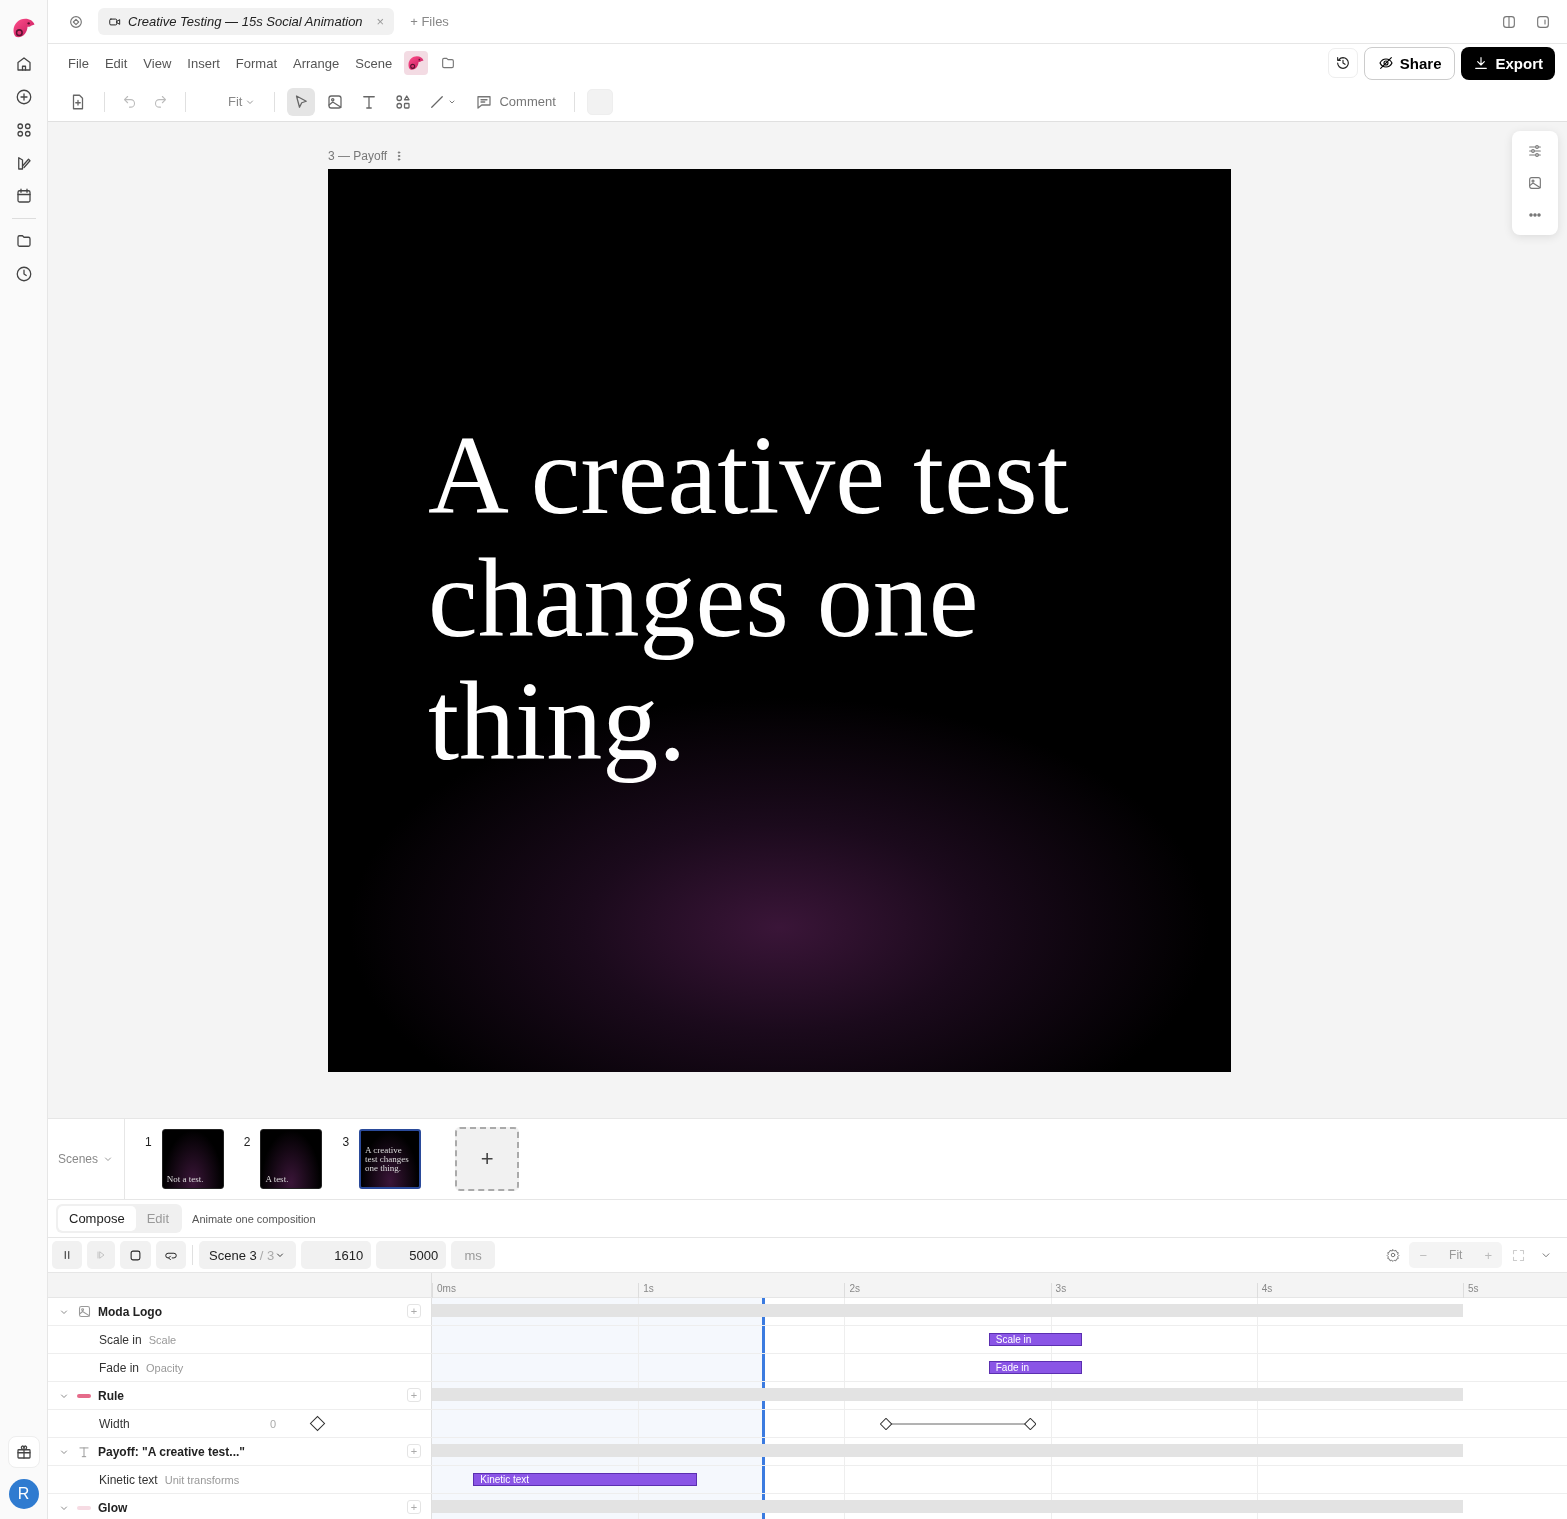 This screenshot has width=1567, height=1519. I want to click on shapes-icon, so click(403, 101).